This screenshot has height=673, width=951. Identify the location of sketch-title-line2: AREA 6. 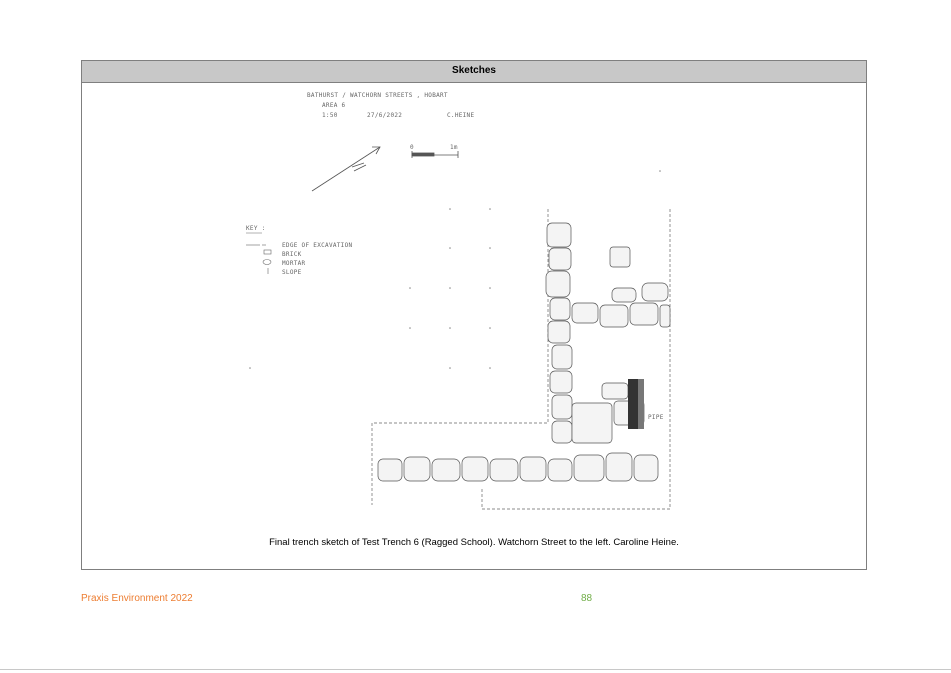
(334, 105).